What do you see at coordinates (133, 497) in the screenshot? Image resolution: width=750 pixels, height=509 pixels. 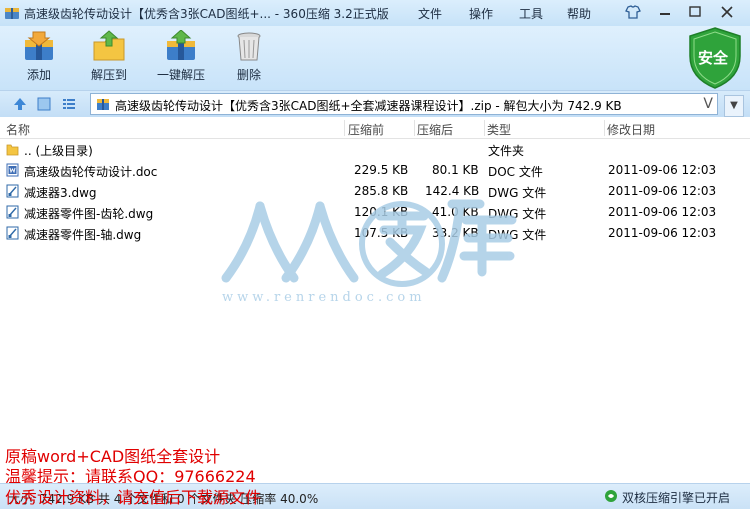 I see `note-line-3: 优秀设计资料，请充值后下载源文件` at bounding box center [133, 497].